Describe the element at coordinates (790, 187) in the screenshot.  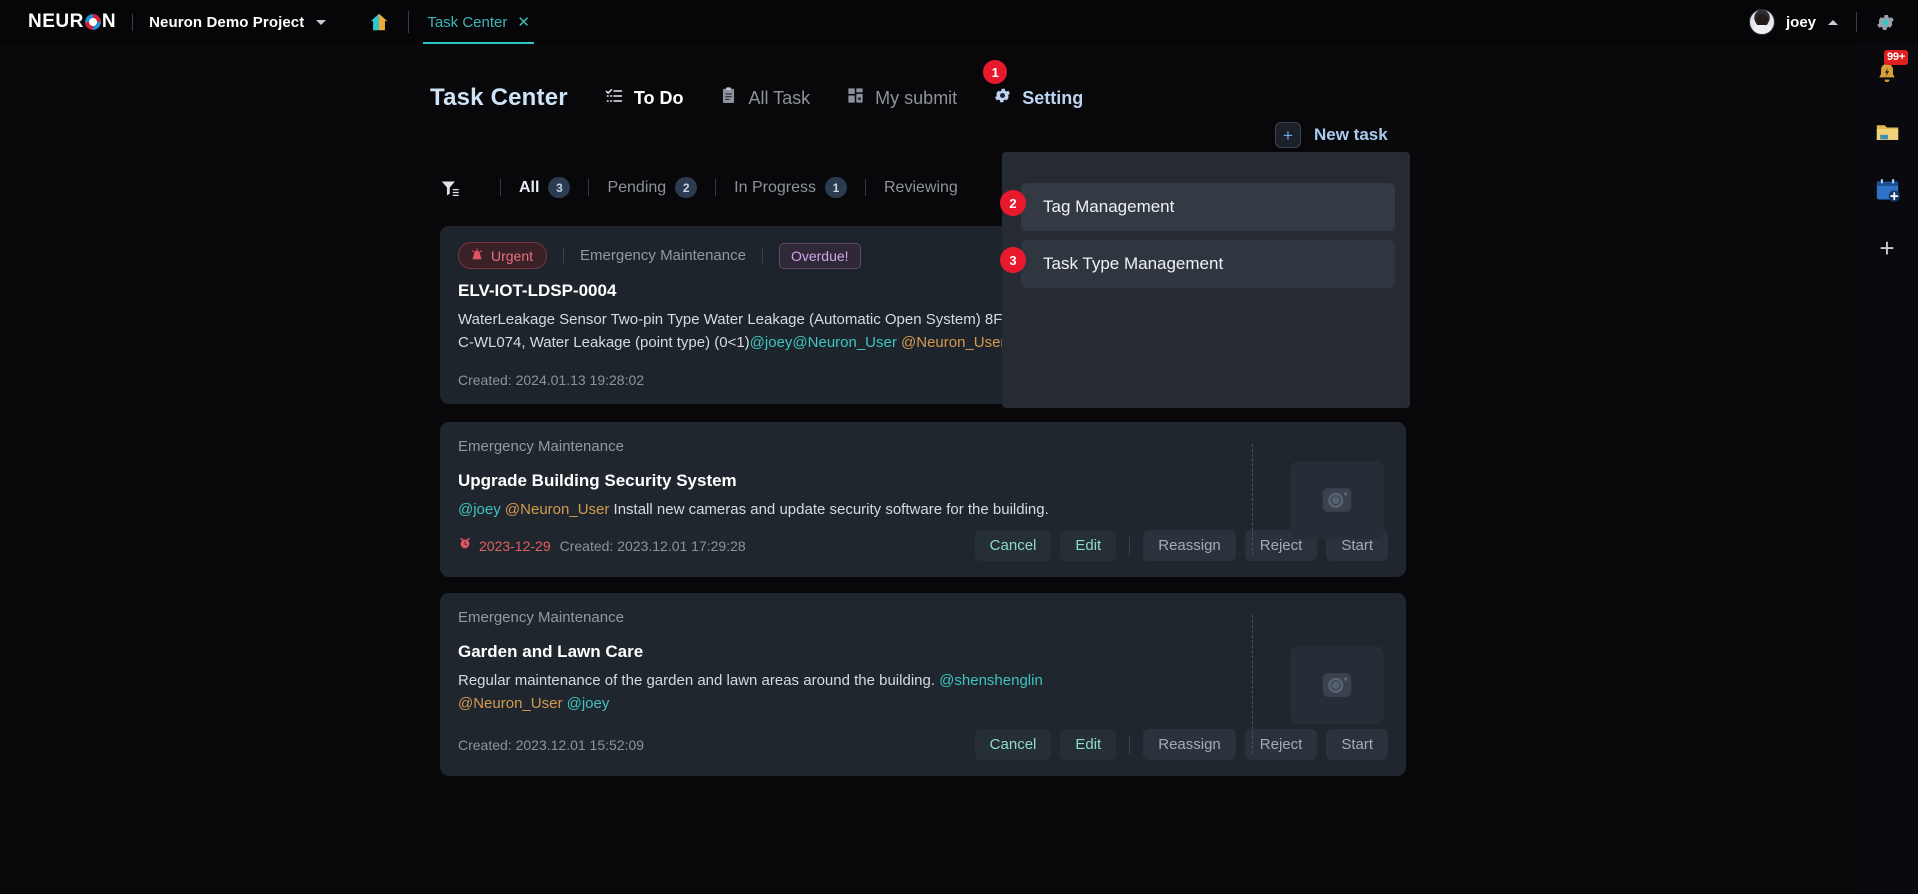
I see `filter-in-progress: In Progress 1` at that location.